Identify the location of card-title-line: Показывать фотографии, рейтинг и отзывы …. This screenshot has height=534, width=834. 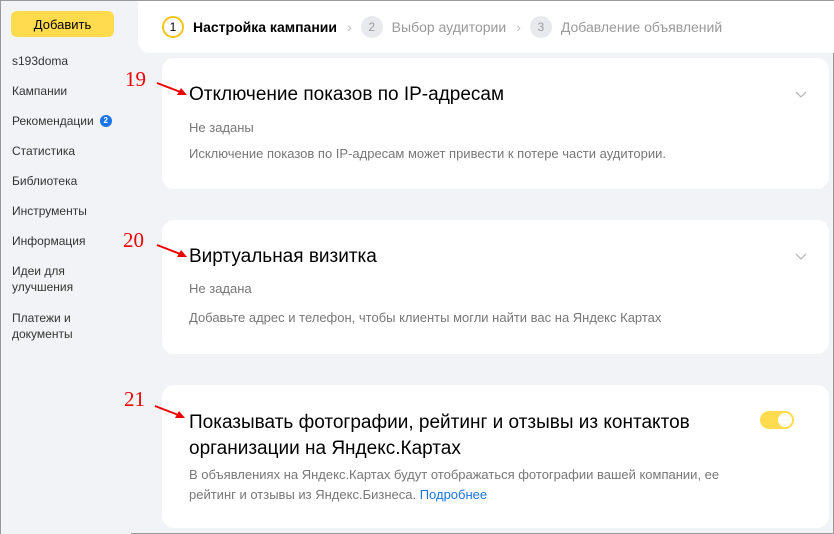
(439, 422).